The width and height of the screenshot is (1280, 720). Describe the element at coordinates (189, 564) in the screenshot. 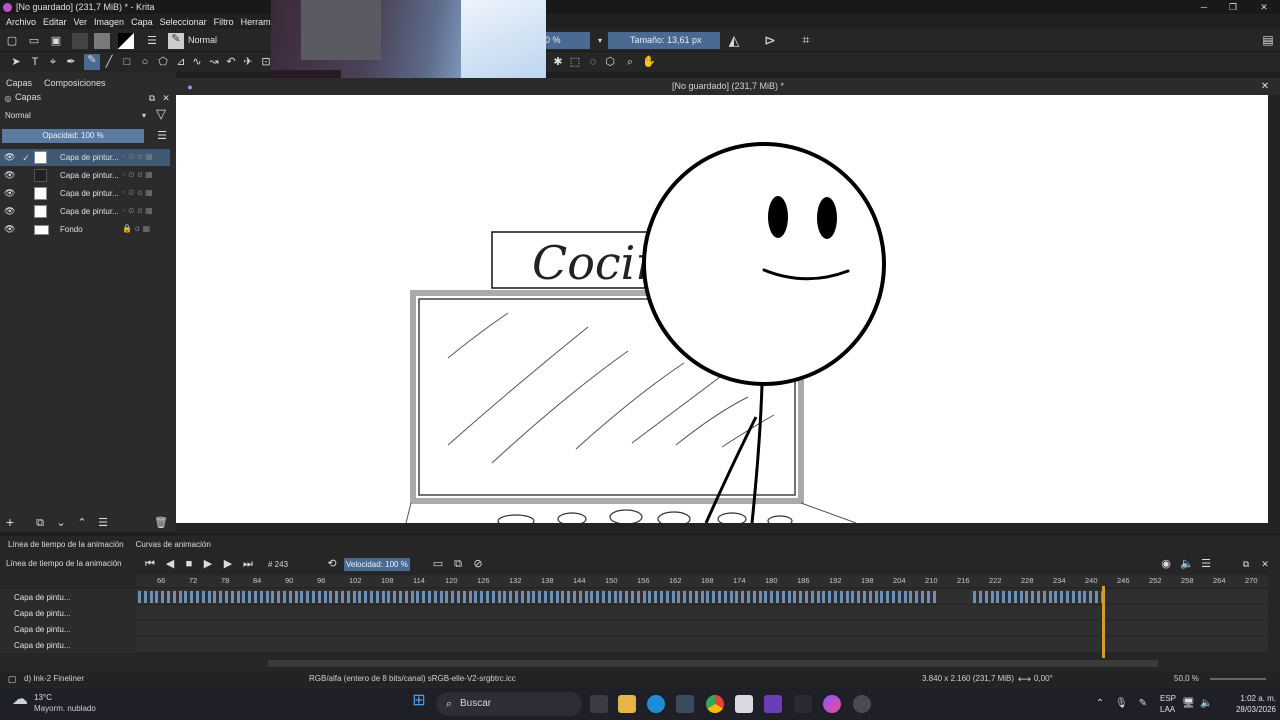

I see `stop-icon: ■` at that location.